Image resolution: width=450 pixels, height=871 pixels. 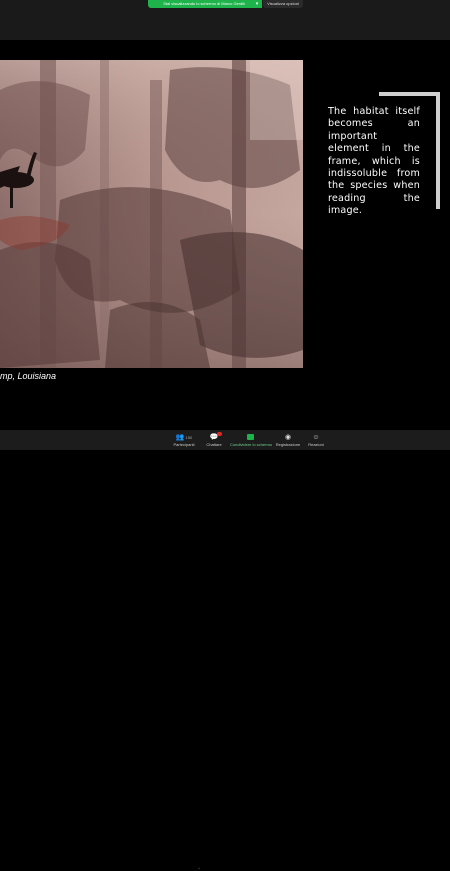 What do you see at coordinates (214, 444) in the screenshot?
I see `chat-label: Chattare` at bounding box center [214, 444].